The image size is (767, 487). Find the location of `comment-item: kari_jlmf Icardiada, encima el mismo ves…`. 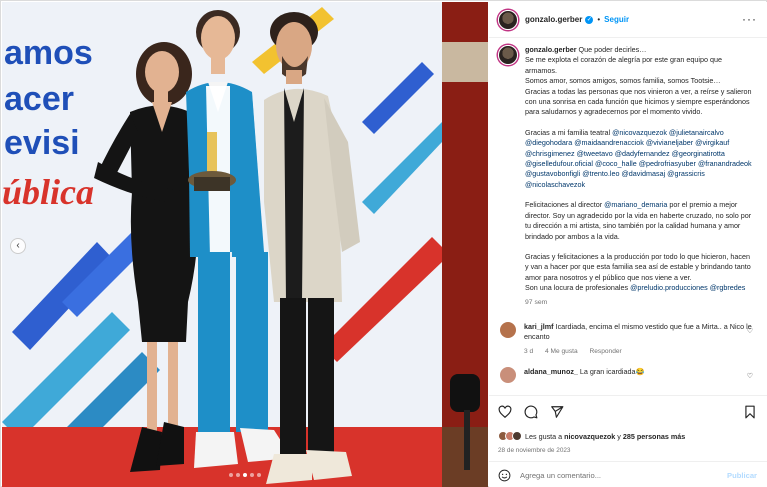

comment-item: kari_jlmf Icardiada, encima el mismo ves… is located at coordinates (625, 339).